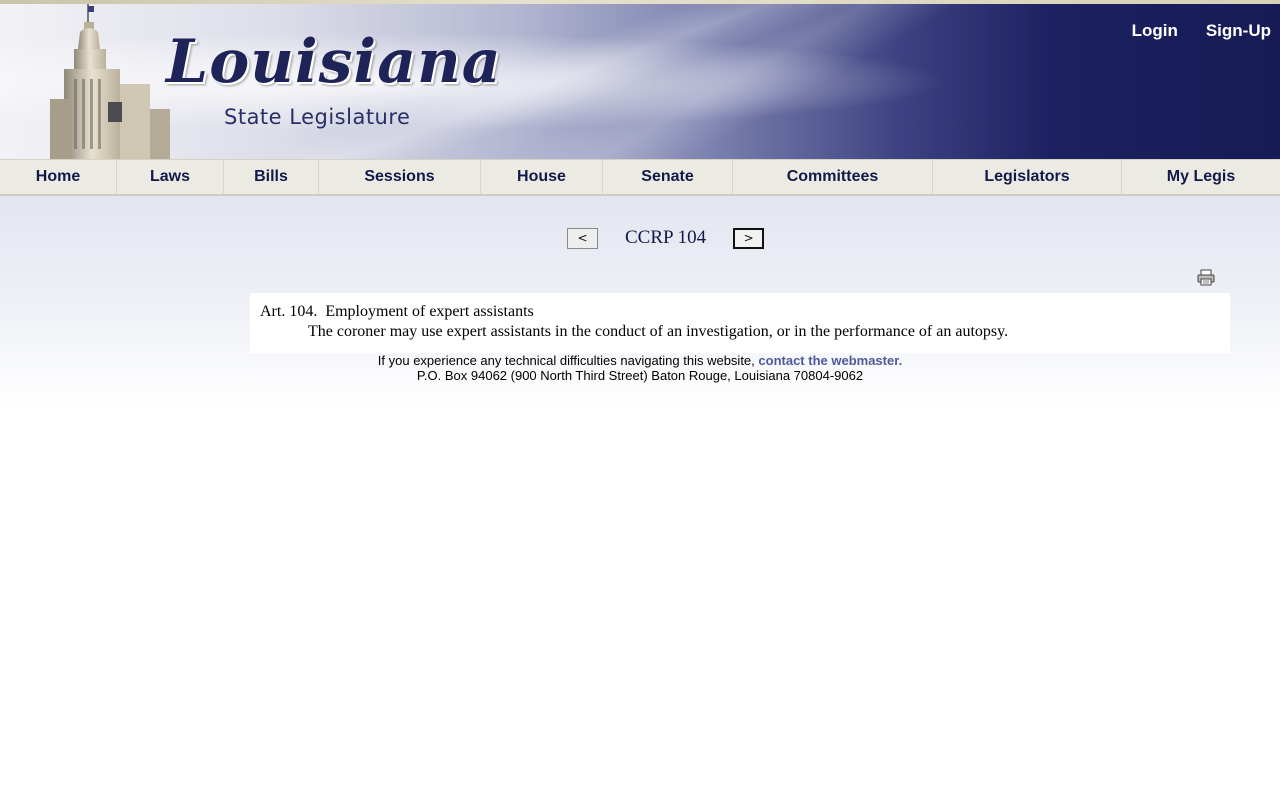  I want to click on document-pager: < CCRP 104 >, so click(666, 238).